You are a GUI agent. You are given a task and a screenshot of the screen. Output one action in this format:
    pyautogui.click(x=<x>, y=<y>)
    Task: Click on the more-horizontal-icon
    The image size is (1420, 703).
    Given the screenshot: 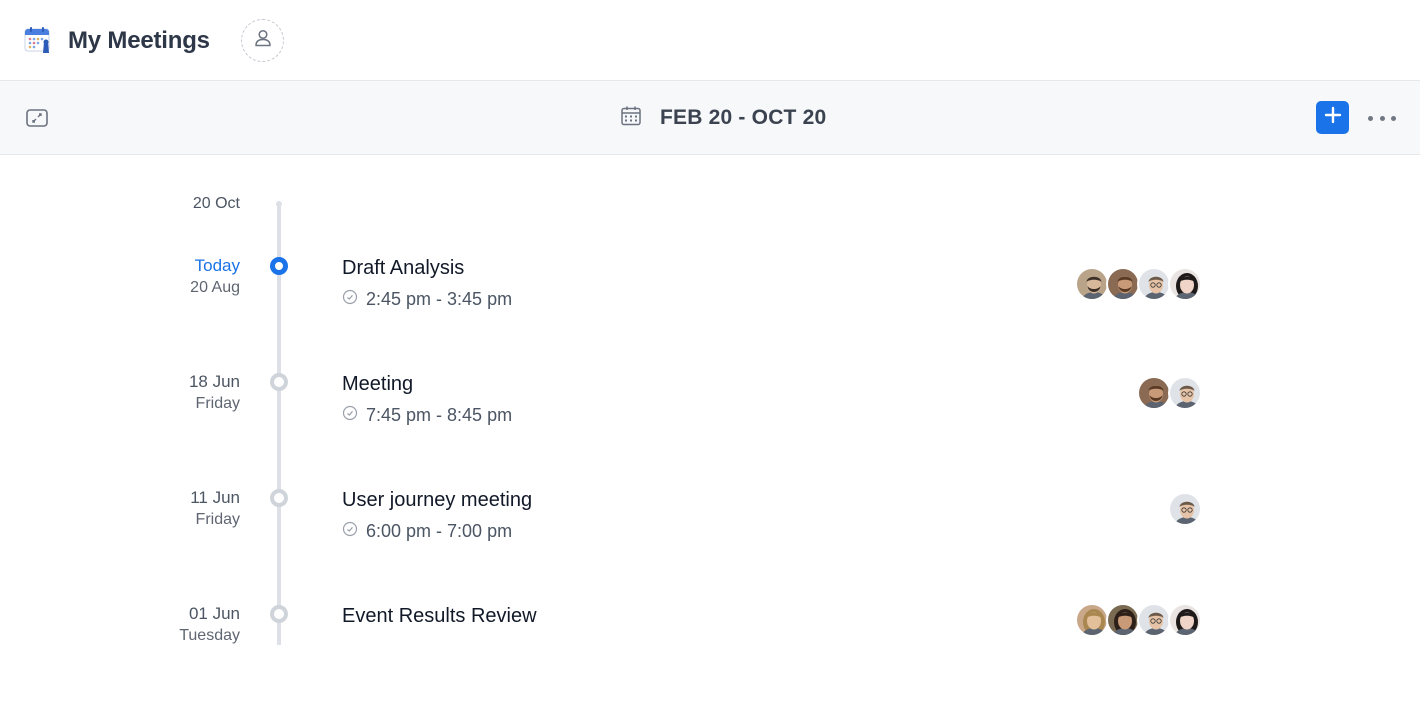 What is the action you would take?
    pyautogui.click(x=1370, y=118)
    